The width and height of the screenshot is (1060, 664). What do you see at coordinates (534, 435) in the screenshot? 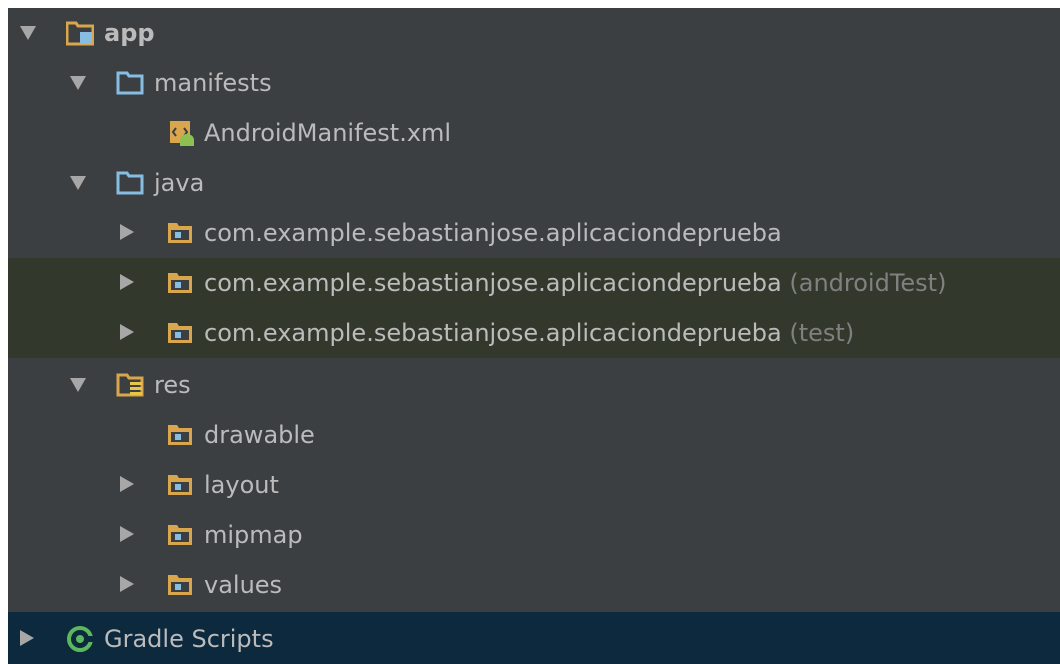
I see `tree-node-drawable: drawable` at bounding box center [534, 435].